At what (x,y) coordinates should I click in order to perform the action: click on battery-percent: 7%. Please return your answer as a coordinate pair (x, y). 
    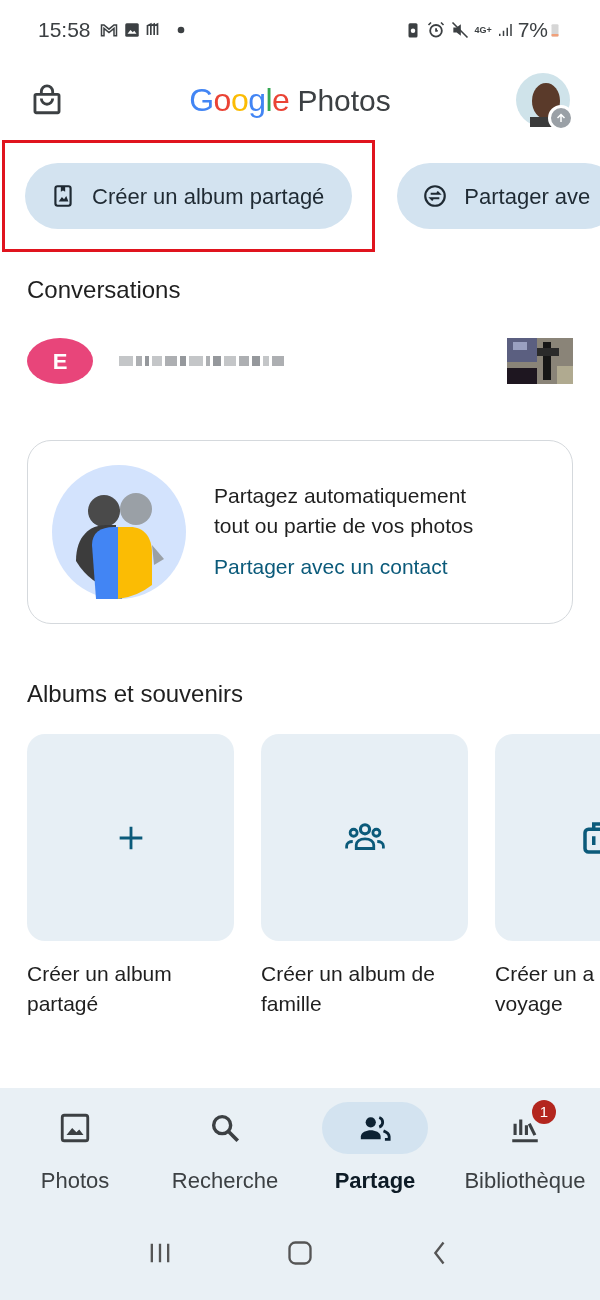
    Looking at the image, I should click on (532, 30).